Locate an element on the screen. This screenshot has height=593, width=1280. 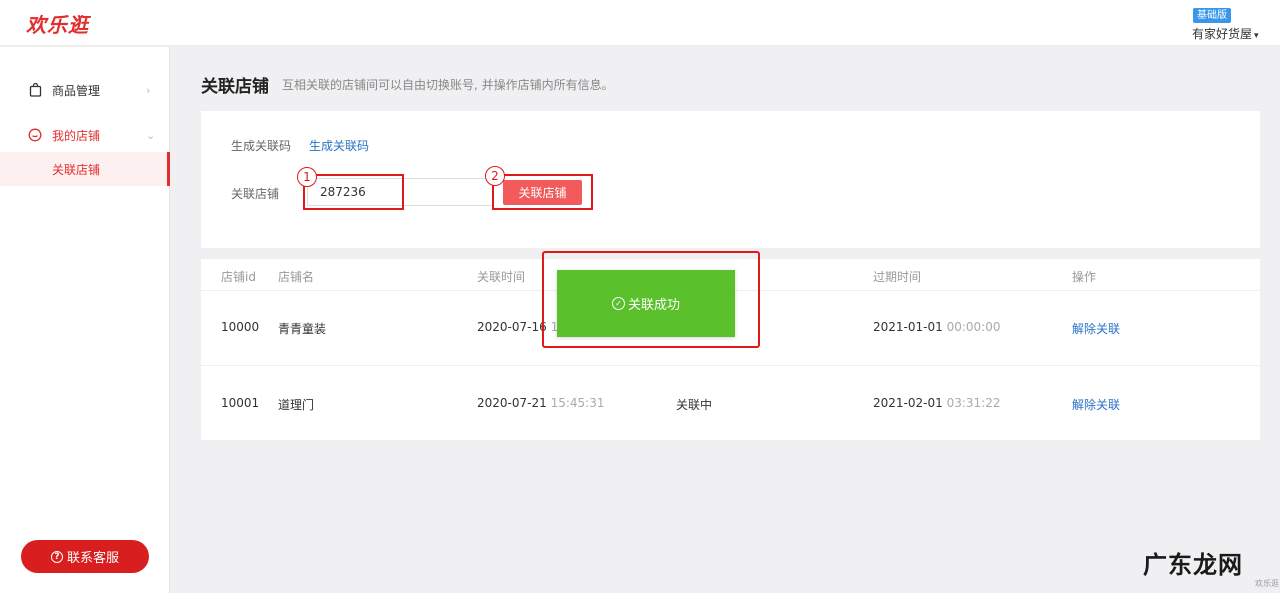
app-logo: 欢乐逛 is located at coordinates (57, 23).